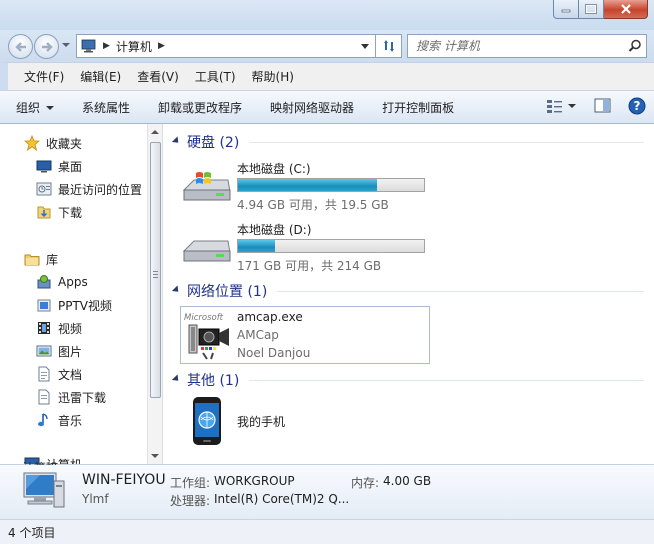 This screenshot has height=544, width=654. Describe the element at coordinates (158, 77) in the screenshot. I see `menu-view: 查看(V)` at that location.